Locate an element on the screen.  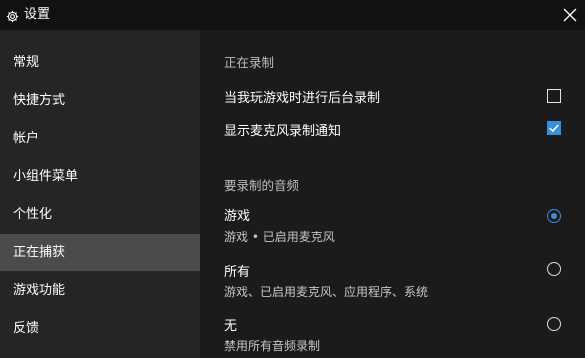
audio-option-none-title: 无 is located at coordinates (231, 326).